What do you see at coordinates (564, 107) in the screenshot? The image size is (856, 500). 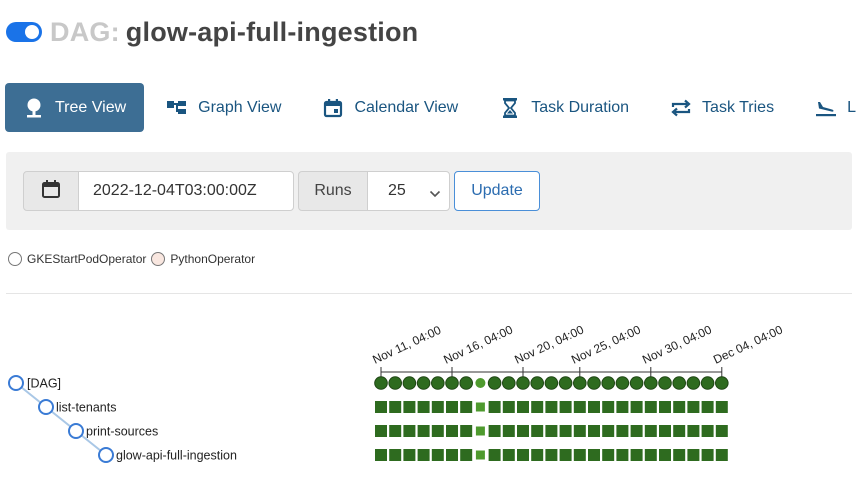 I see `tab-task-duration: Task Duration` at bounding box center [564, 107].